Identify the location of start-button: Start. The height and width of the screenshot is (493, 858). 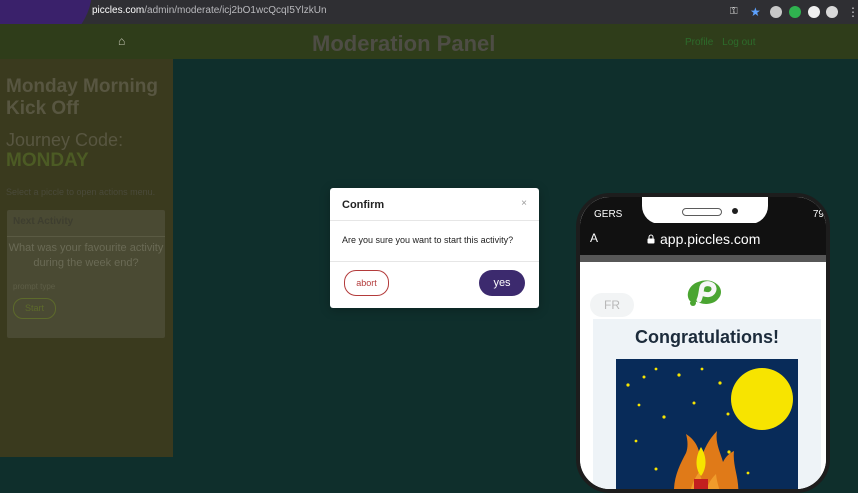
(34, 308).